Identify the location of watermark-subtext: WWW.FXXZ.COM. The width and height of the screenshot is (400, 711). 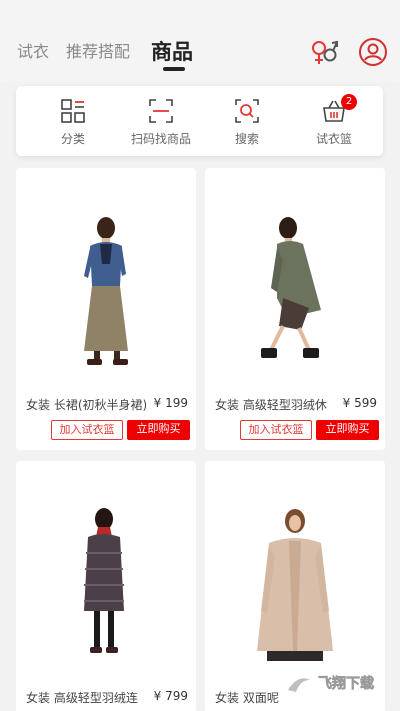
(349, 699).